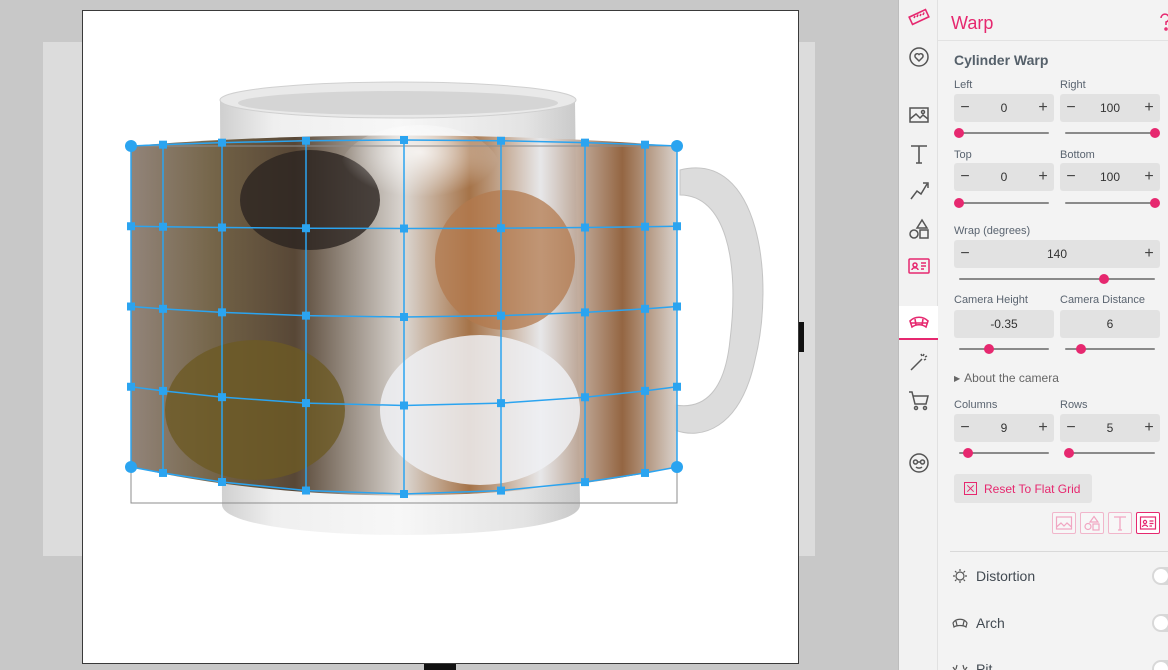  Describe the element at coordinates (988, 349) in the screenshot. I see `camera-height-slider-knob` at that location.